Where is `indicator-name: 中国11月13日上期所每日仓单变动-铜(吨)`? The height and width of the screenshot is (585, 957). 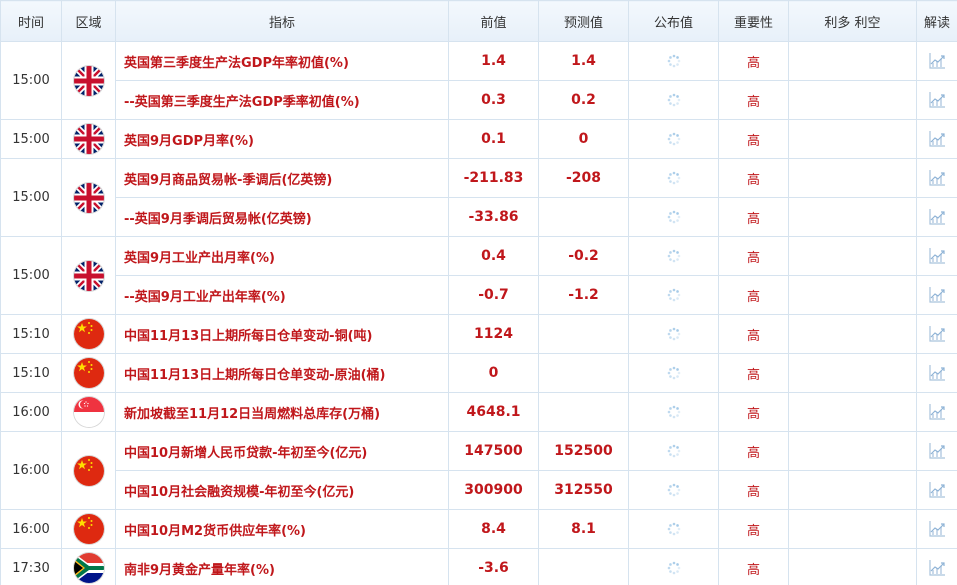
indicator-name: 中国11月13日上期所每日仓单变动-铜(吨) is located at coordinates (282, 334).